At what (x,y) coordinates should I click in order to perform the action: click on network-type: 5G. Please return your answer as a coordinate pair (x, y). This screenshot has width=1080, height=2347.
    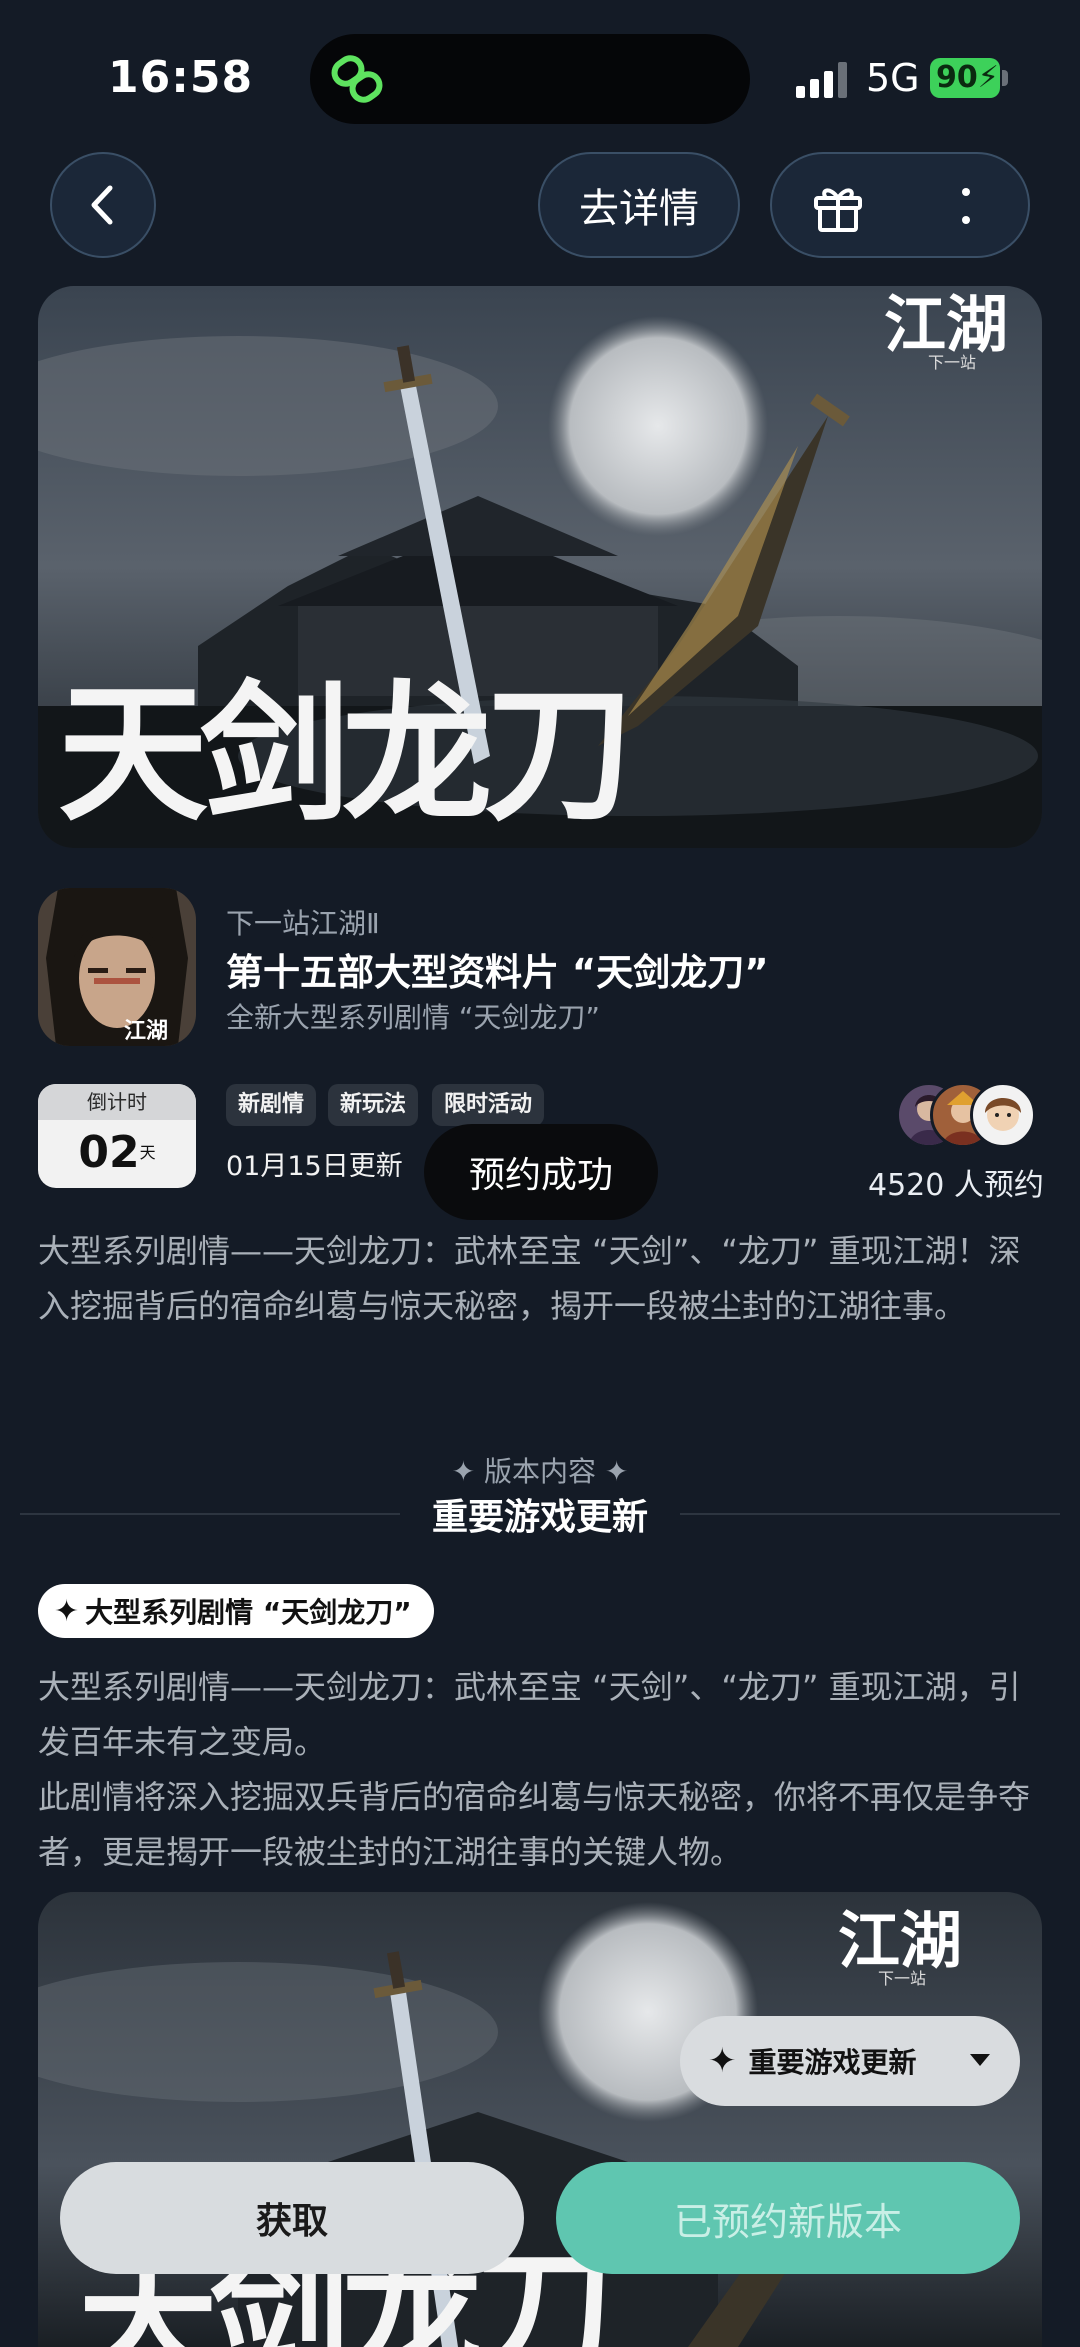
    Looking at the image, I should click on (893, 78).